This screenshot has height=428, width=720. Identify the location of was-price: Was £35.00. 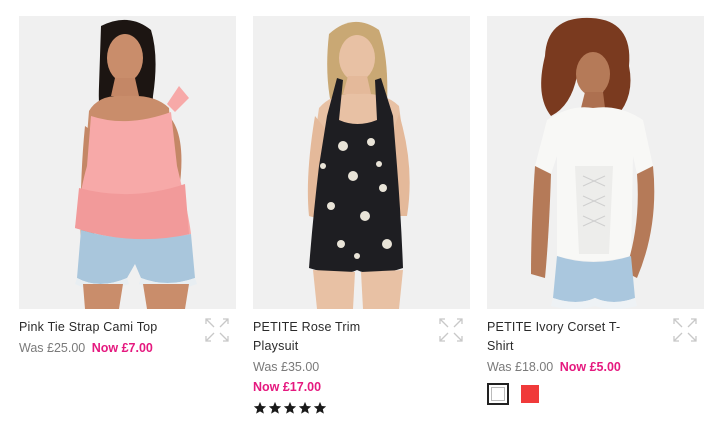
(286, 367).